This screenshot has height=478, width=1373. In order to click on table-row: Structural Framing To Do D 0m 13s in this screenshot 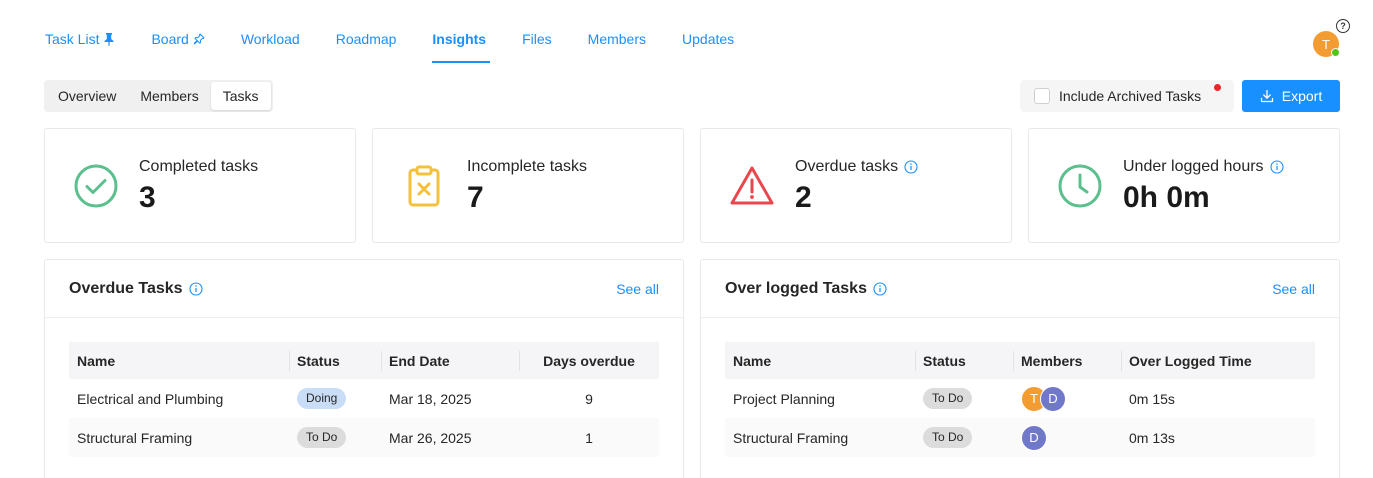, I will do `click(1020, 437)`.